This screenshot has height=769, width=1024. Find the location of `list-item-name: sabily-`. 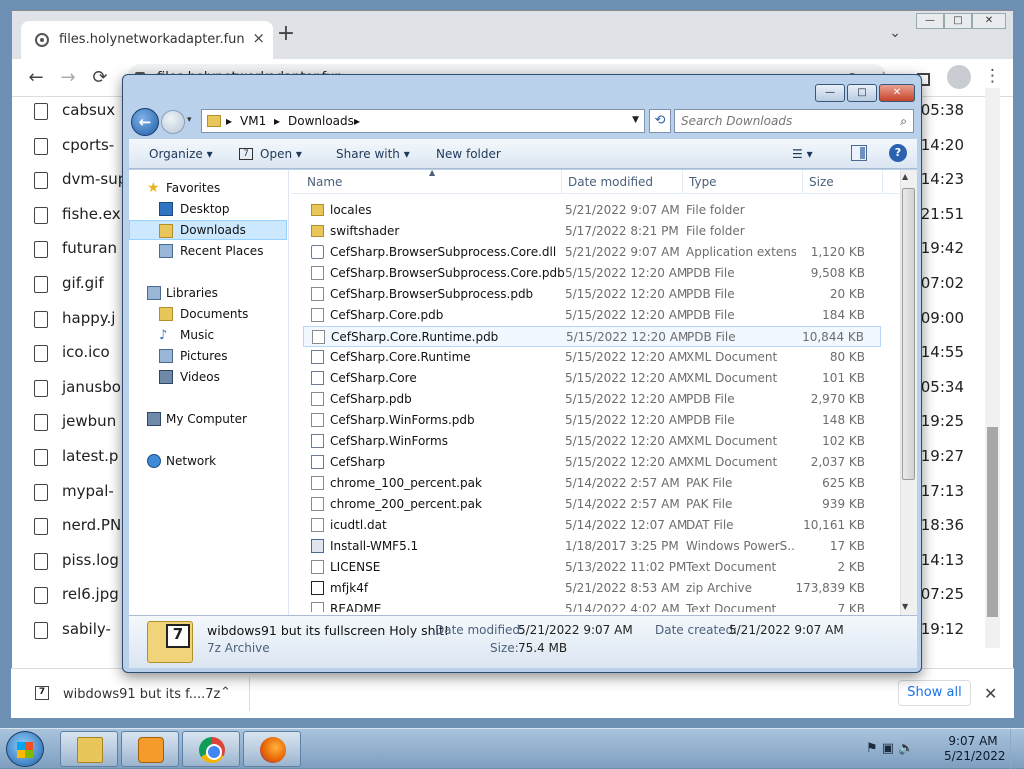

list-item-name: sabily- is located at coordinates (86, 629).